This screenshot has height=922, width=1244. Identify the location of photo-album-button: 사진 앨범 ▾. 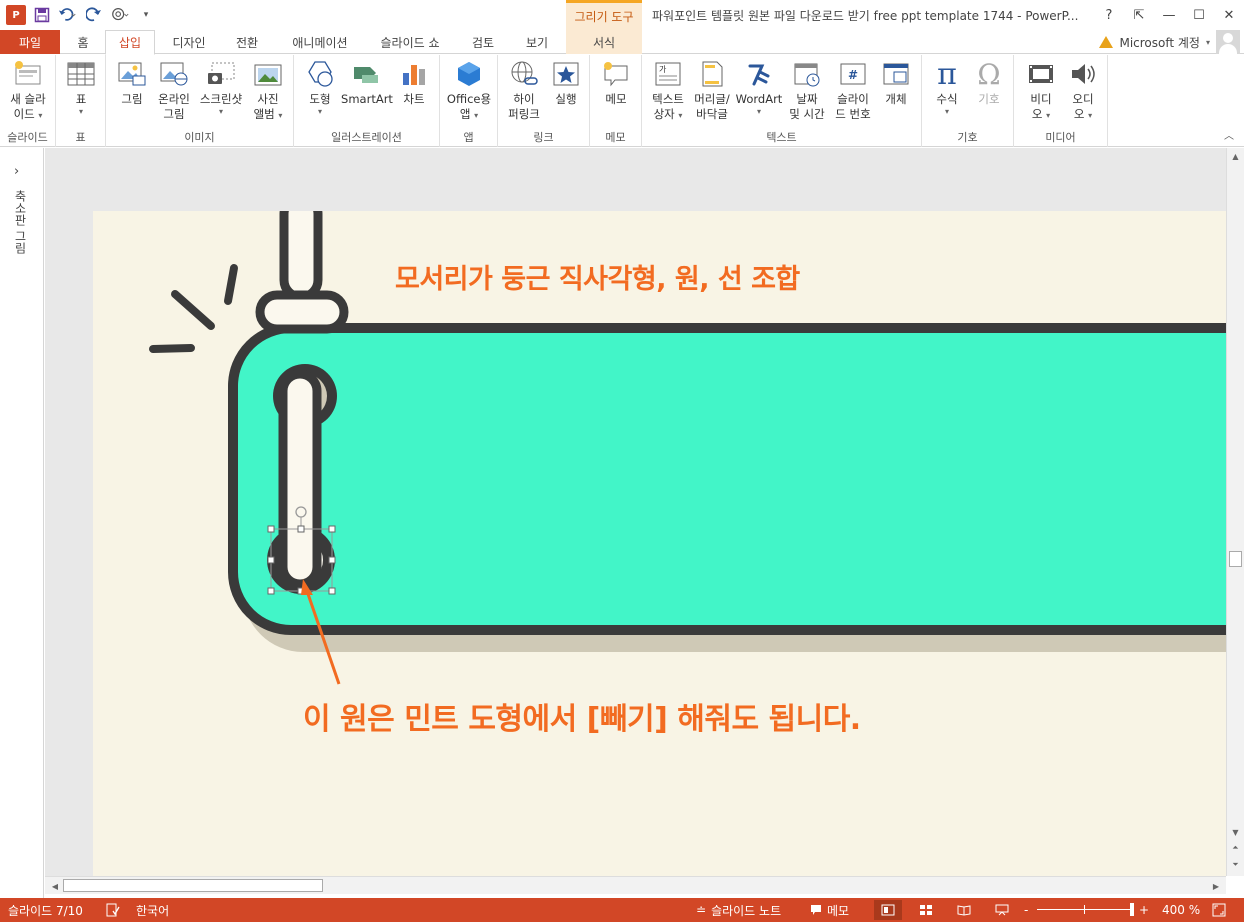
(268, 90).